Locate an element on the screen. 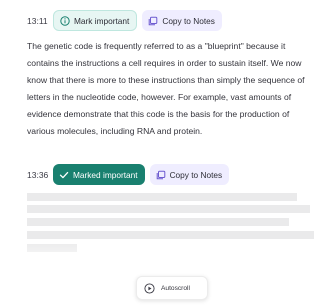 The width and height of the screenshot is (323, 305). mark-important-button: Mark important is located at coordinates (95, 20).